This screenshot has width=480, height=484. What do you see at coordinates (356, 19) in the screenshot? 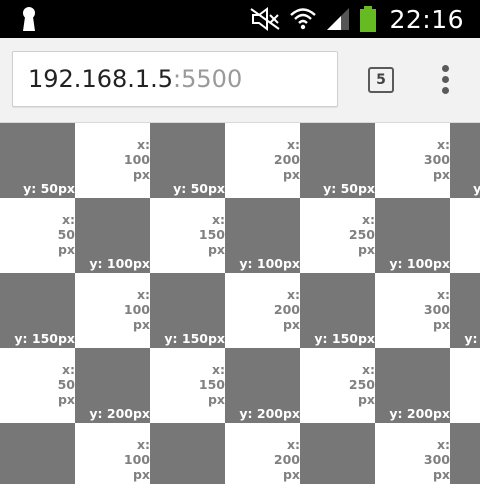
I see `status-icons: 22:16` at bounding box center [356, 19].